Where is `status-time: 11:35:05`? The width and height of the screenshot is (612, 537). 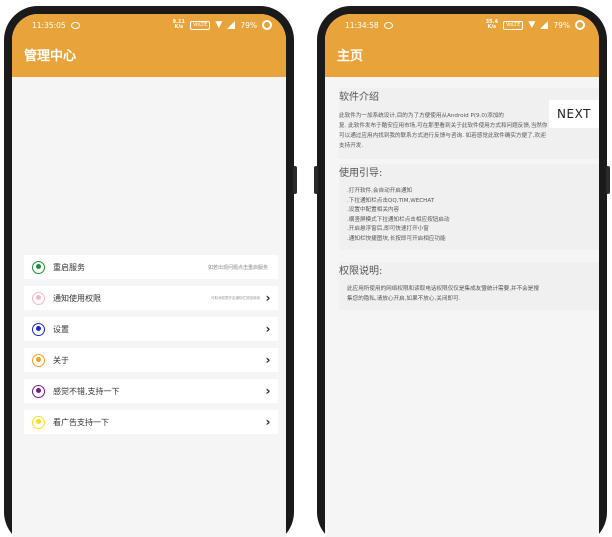
status-time: 11:35:05 is located at coordinates (49, 25).